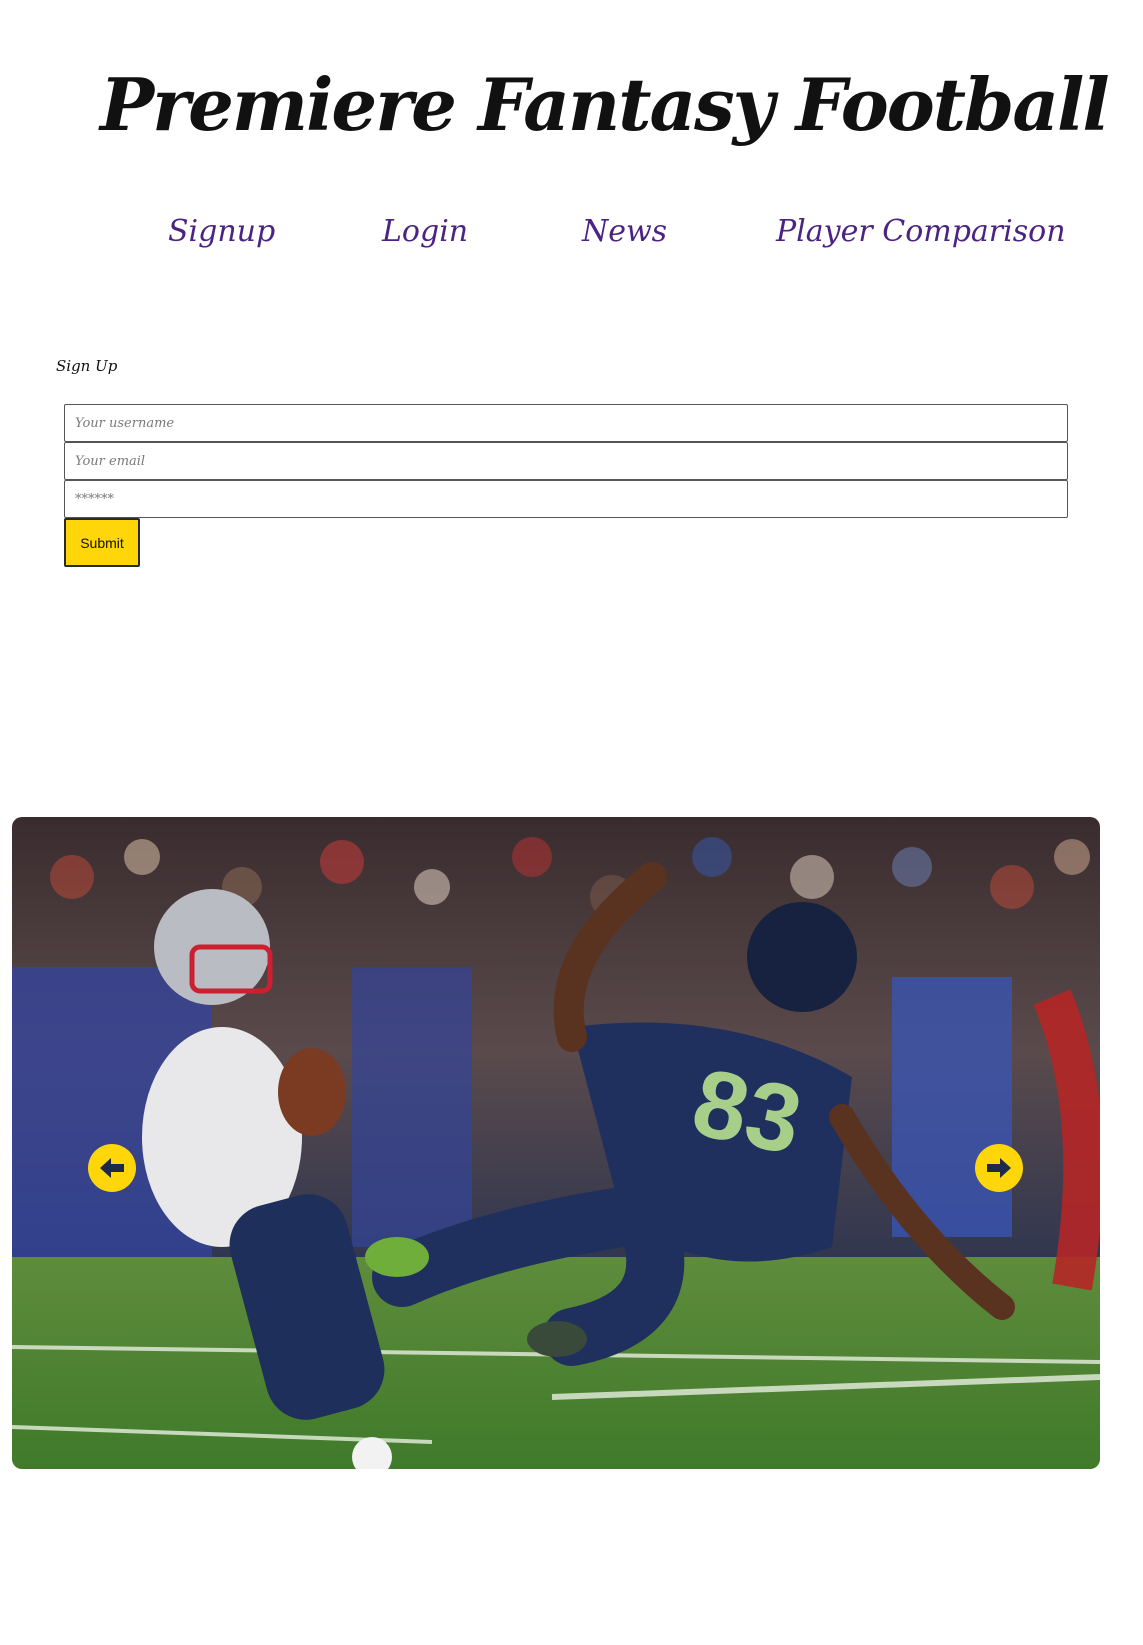  I want to click on nav-player-comparison-link: Player Comparison, so click(921, 231).